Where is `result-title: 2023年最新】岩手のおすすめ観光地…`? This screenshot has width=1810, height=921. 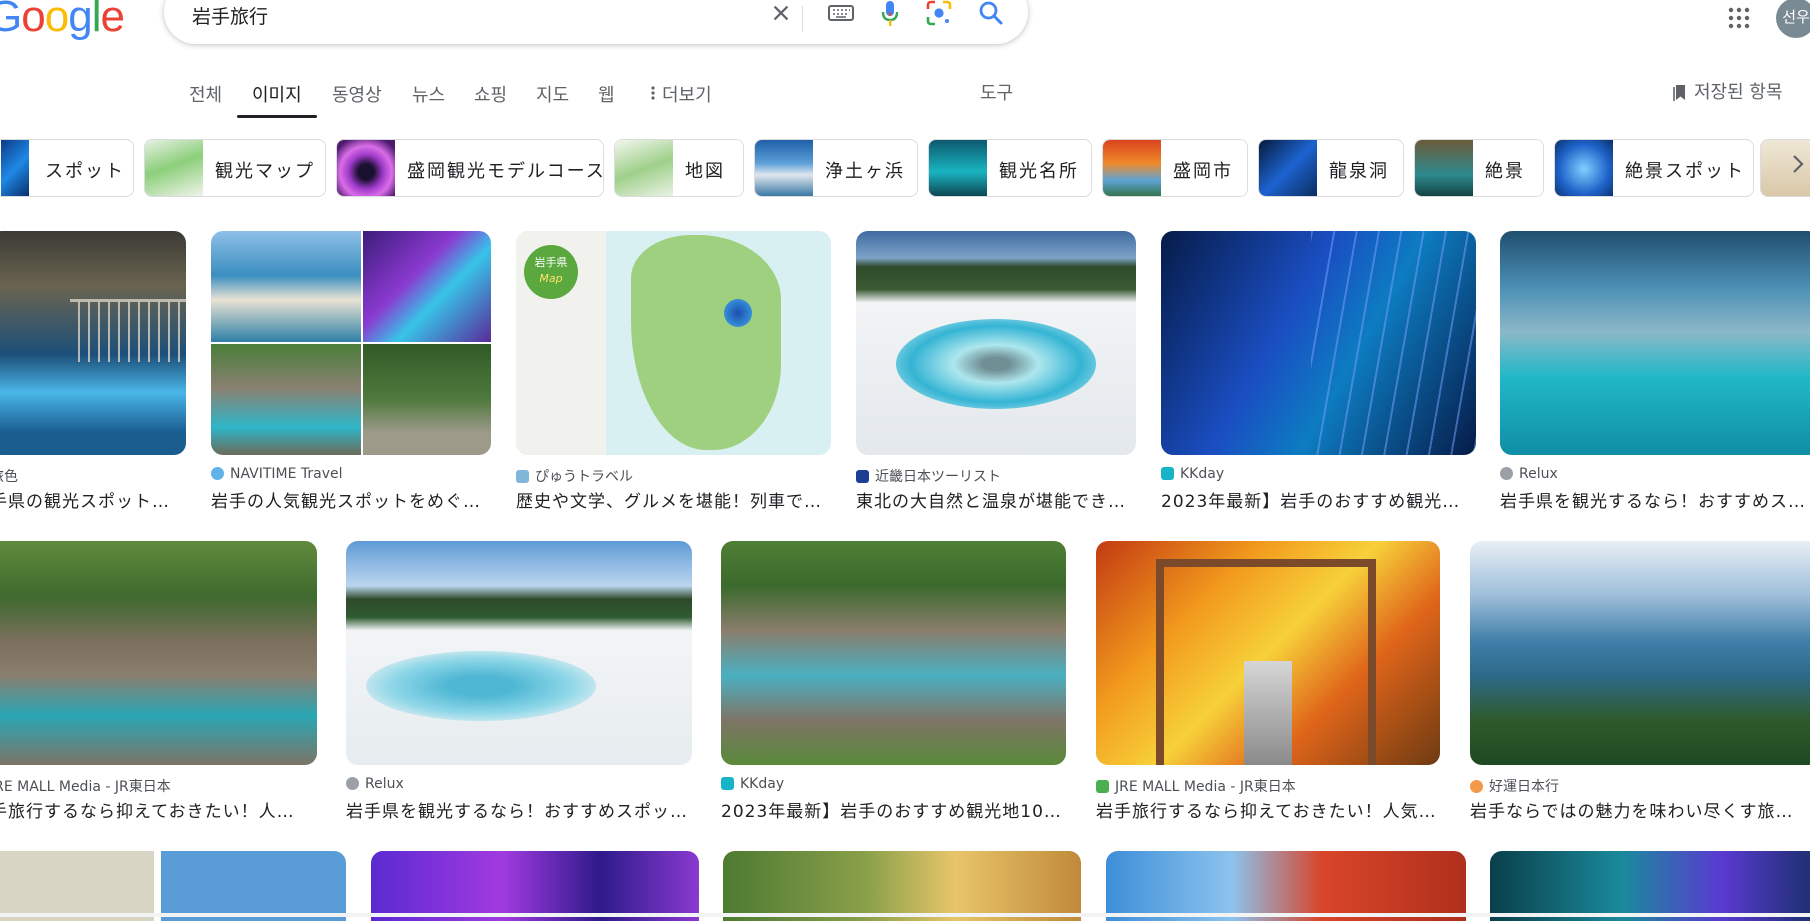
result-title: 2023年最新】岩手のおすすめ観光地… is located at coordinates (1318, 499).